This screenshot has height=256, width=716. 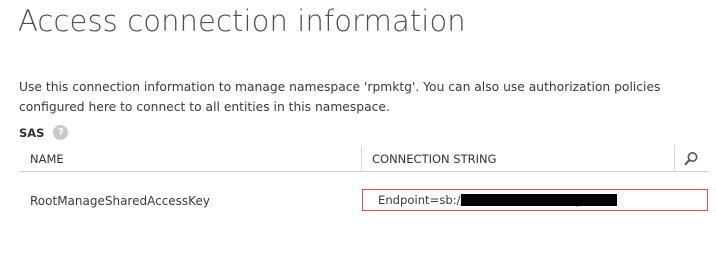 What do you see at coordinates (47, 159) in the screenshot?
I see `column-header-name: NAME` at bounding box center [47, 159].